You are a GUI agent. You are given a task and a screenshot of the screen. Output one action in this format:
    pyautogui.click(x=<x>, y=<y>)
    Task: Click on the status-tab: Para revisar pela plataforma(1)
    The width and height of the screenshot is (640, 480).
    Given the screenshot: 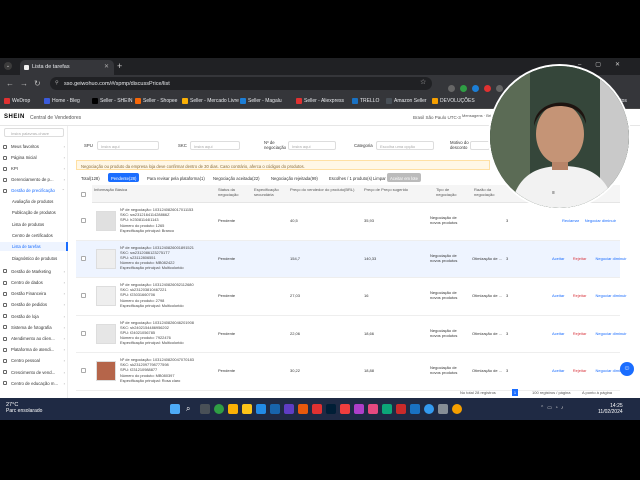 What is the action you would take?
    pyautogui.click(x=176, y=177)
    